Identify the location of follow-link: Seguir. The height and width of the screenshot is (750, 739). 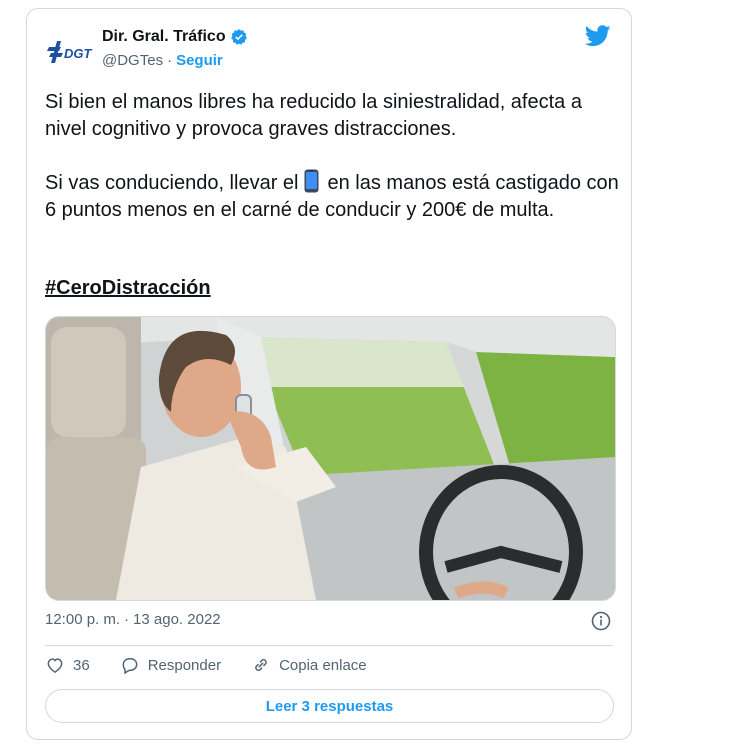
(199, 60).